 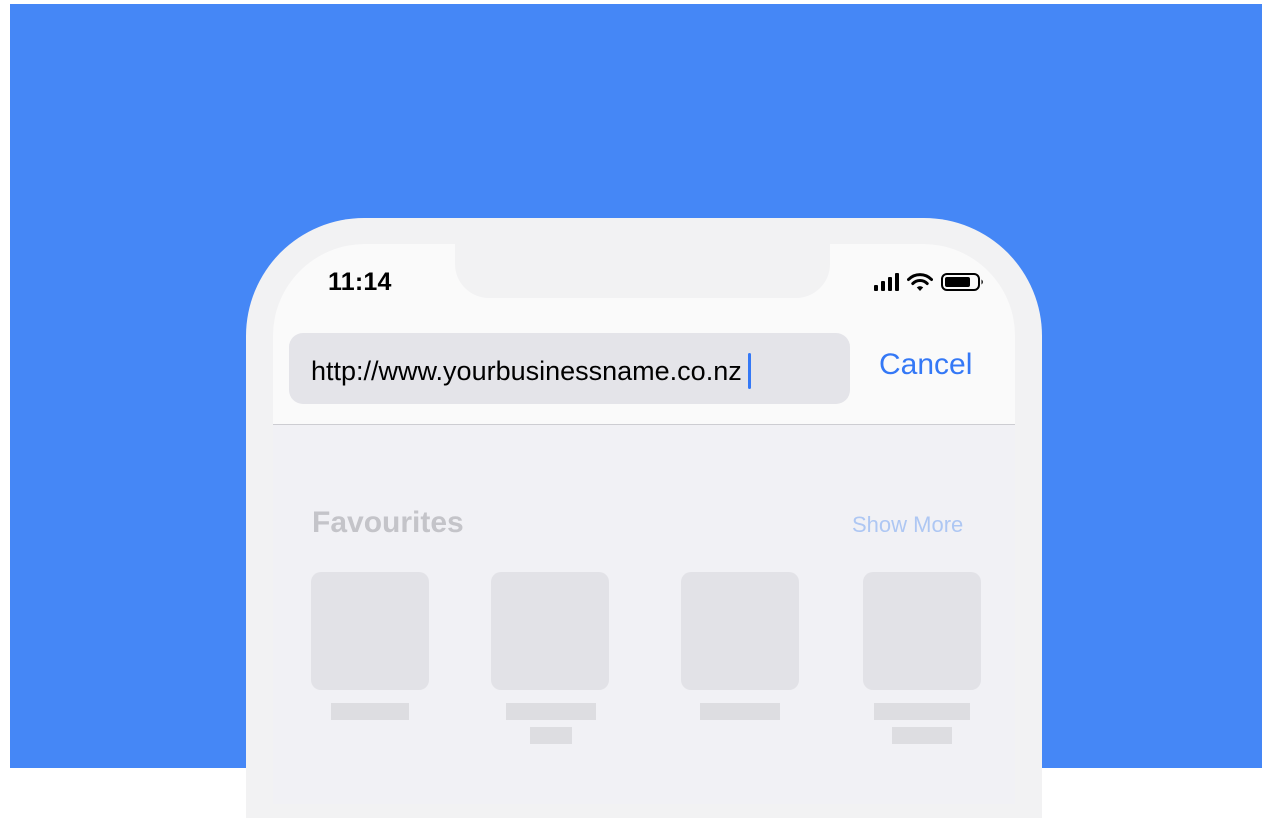 What do you see at coordinates (749, 371) in the screenshot?
I see `text-cursor` at bounding box center [749, 371].